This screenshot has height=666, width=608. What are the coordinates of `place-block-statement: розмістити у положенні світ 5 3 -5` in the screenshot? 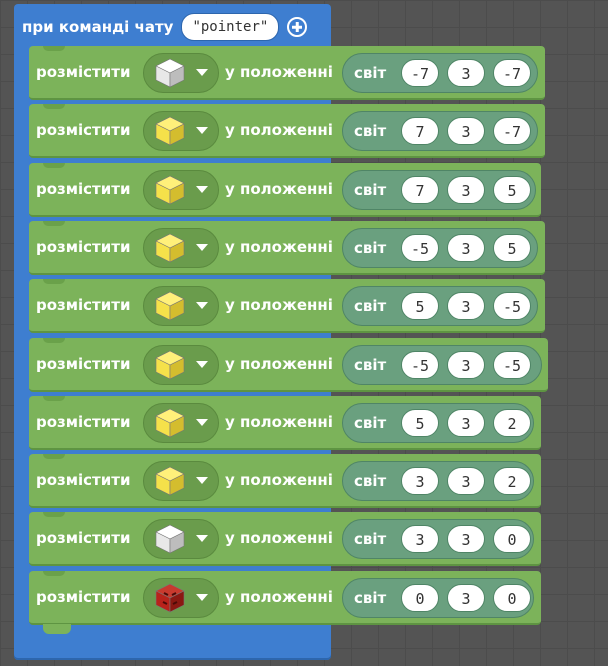 It's located at (287, 306).